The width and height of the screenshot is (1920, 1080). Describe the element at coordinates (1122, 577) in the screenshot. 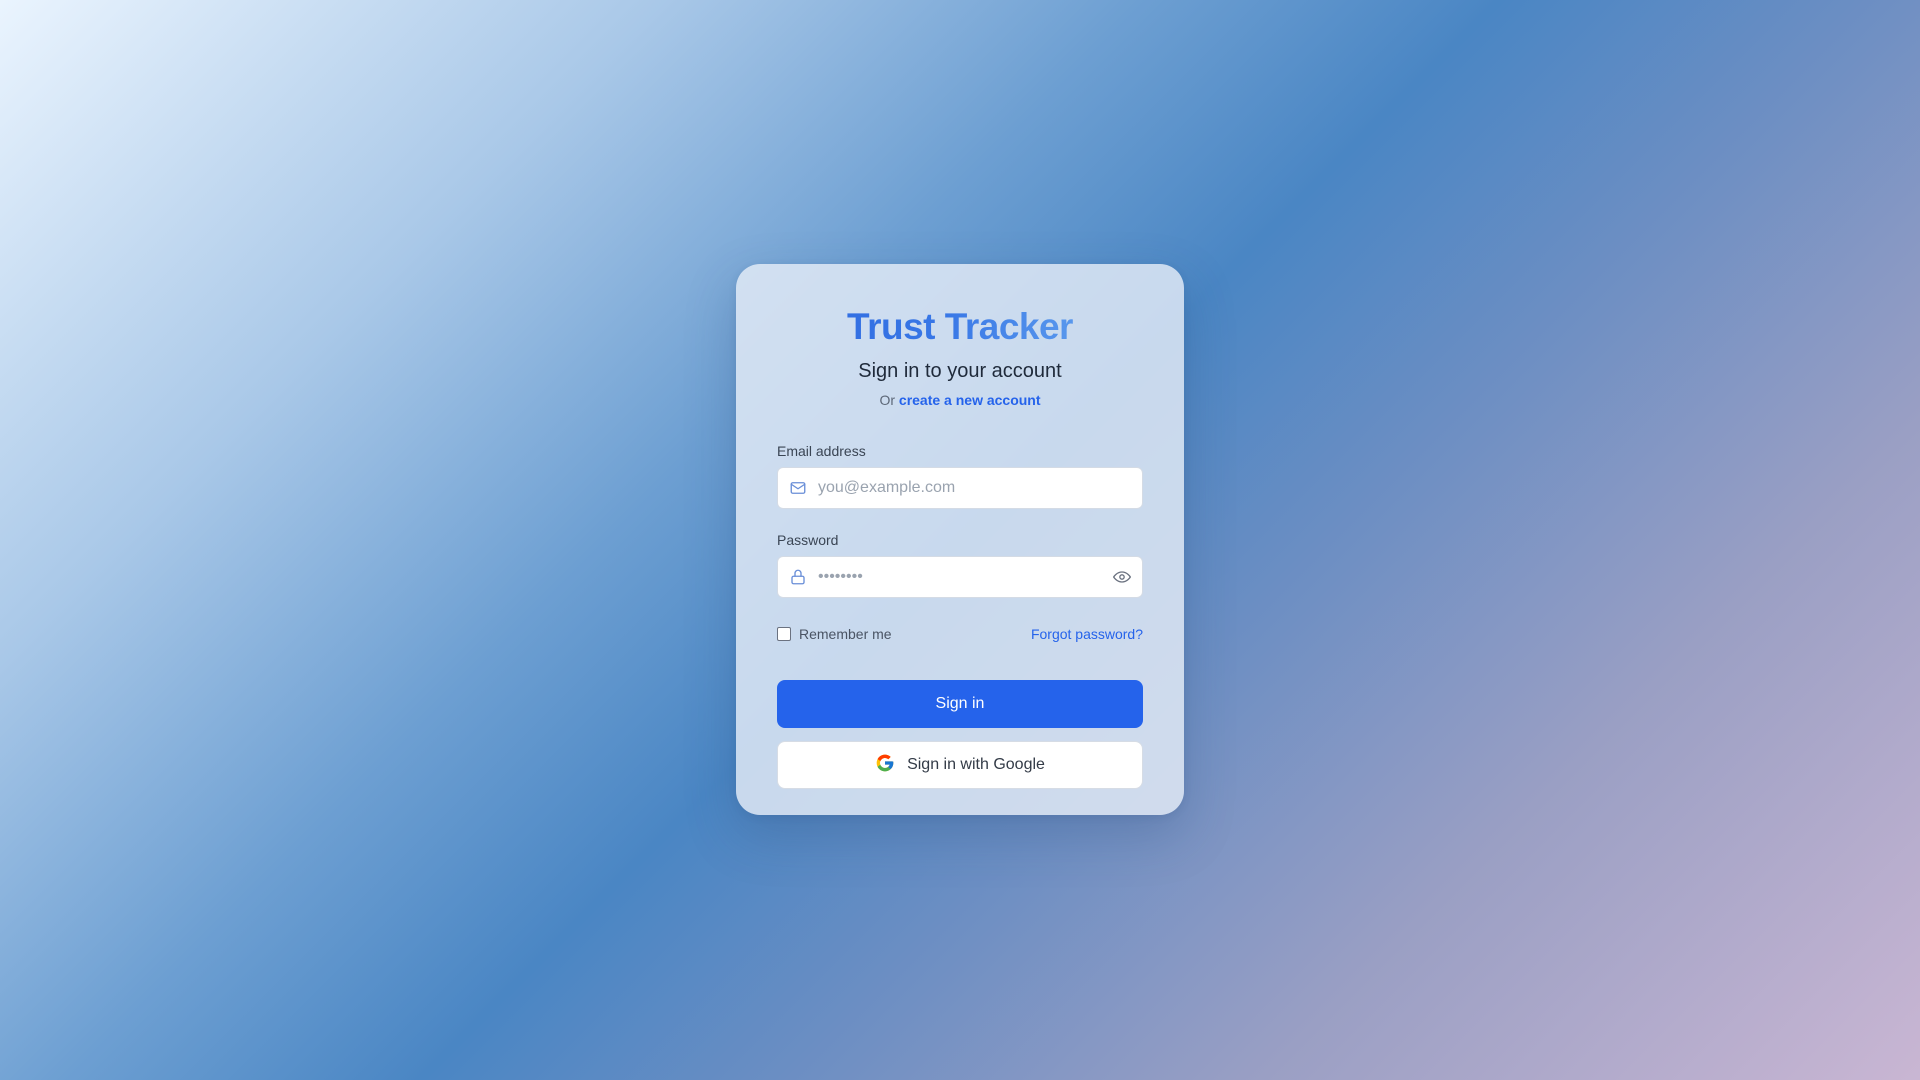

I see `eye-icon` at that location.